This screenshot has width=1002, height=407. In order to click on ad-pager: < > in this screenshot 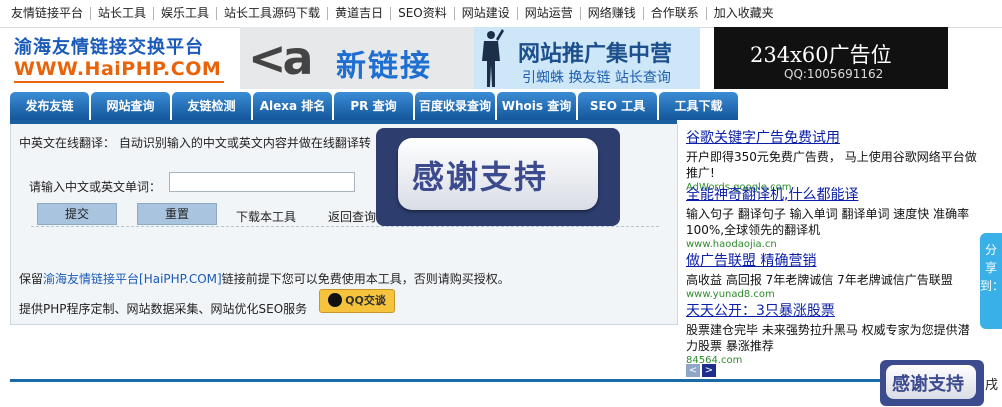, I will do `click(702, 369)`.